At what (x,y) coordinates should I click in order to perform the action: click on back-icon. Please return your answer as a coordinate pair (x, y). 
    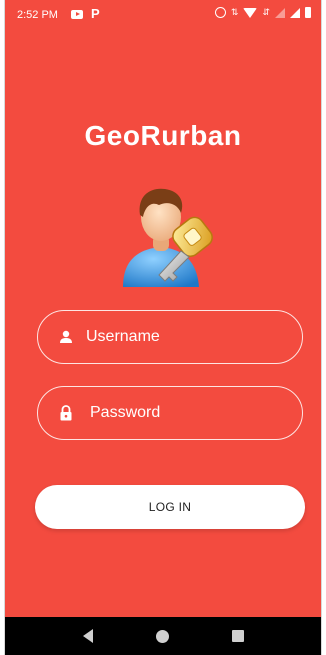
    Looking at the image, I should click on (87, 636).